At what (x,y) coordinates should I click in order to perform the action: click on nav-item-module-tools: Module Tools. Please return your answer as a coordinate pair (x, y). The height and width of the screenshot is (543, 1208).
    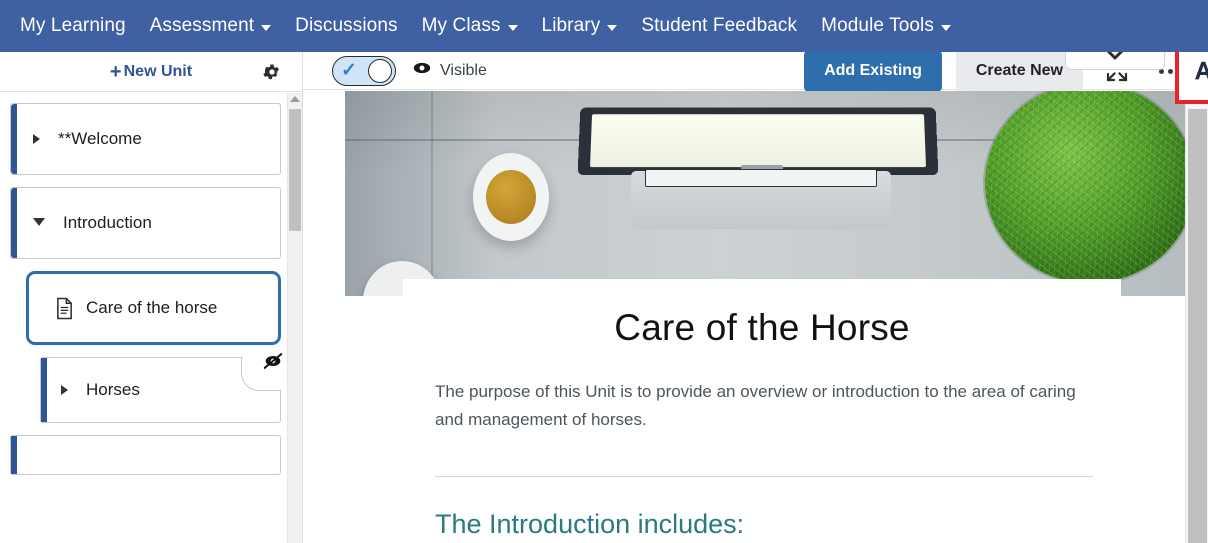
    Looking at the image, I should click on (886, 26).